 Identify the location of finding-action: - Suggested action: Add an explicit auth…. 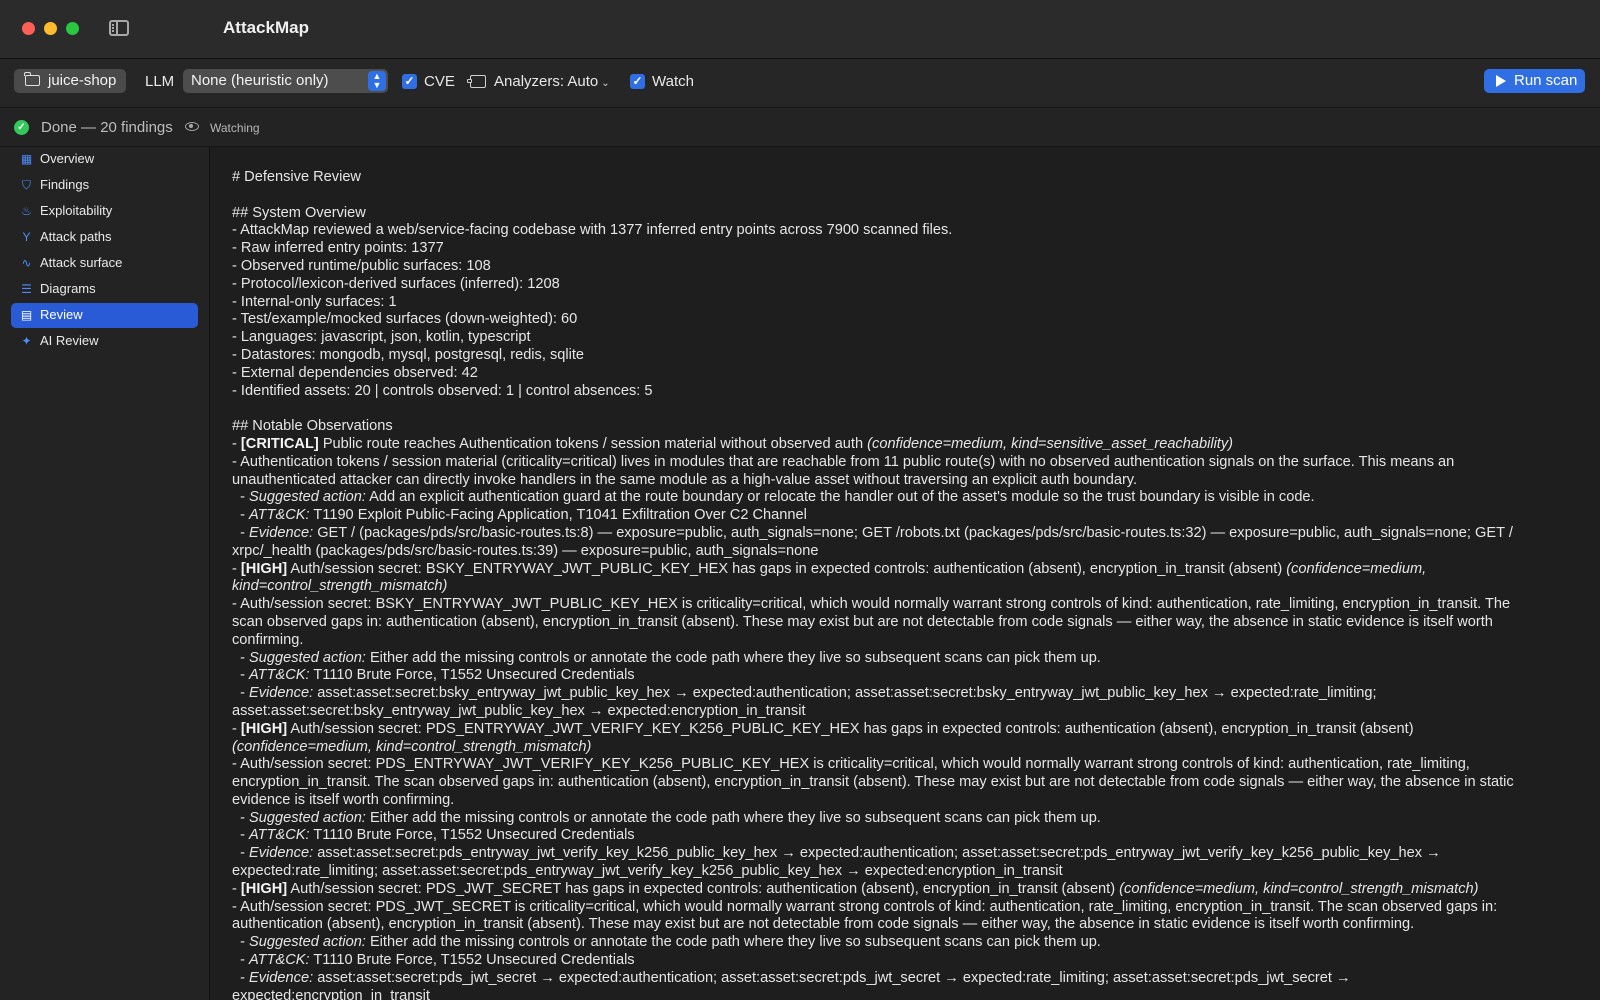
(773, 497).